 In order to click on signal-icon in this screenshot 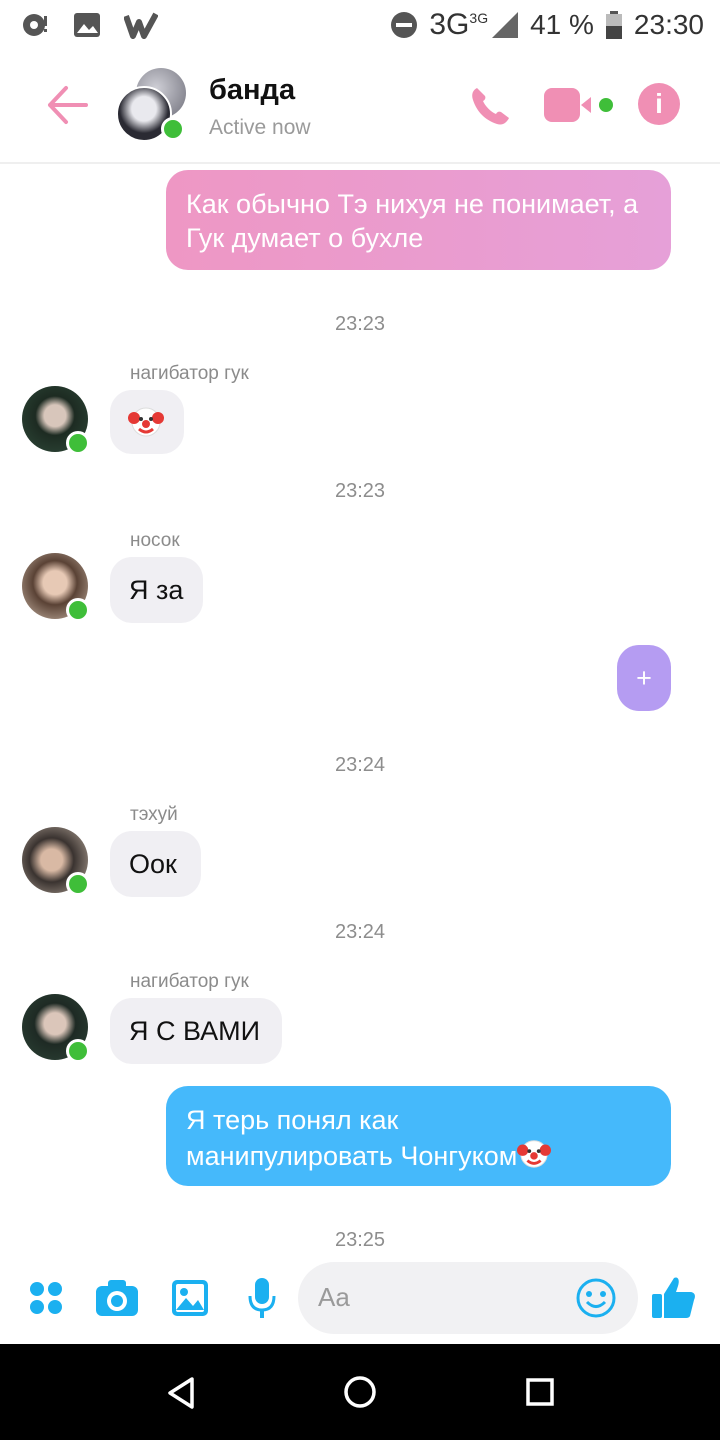, I will do `click(505, 25)`.